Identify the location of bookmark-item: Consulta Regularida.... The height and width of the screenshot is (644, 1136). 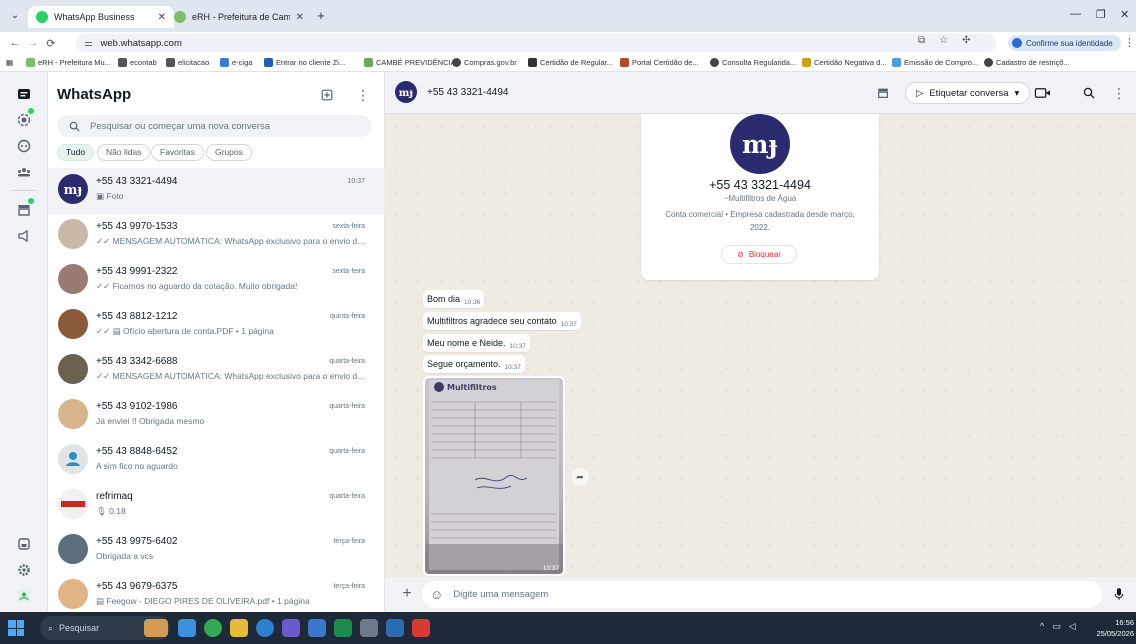
(753, 62).